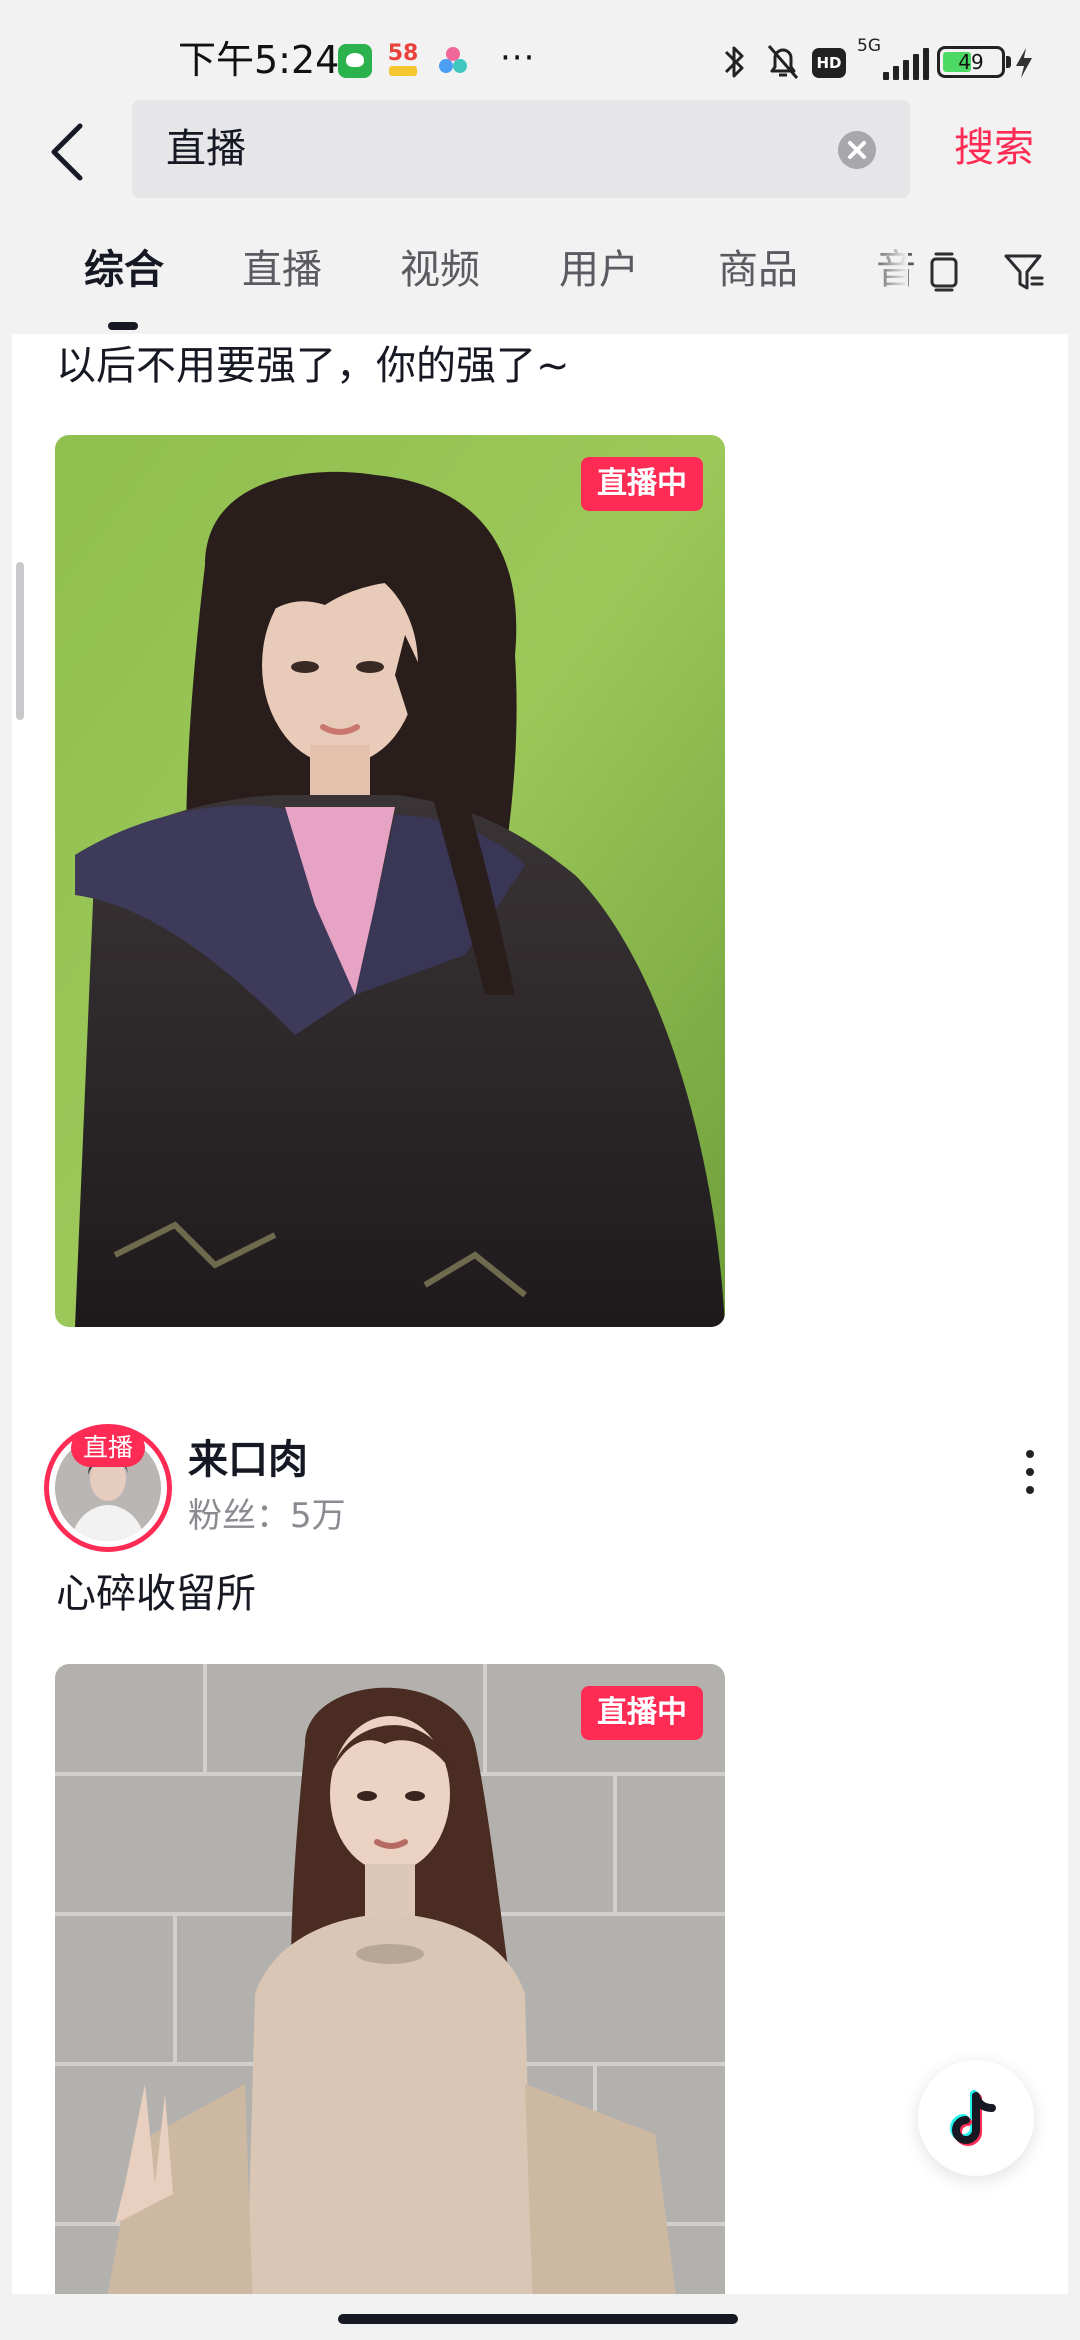 The image size is (1080, 2340). What do you see at coordinates (1024, 63) in the screenshot?
I see `charging-icon` at bounding box center [1024, 63].